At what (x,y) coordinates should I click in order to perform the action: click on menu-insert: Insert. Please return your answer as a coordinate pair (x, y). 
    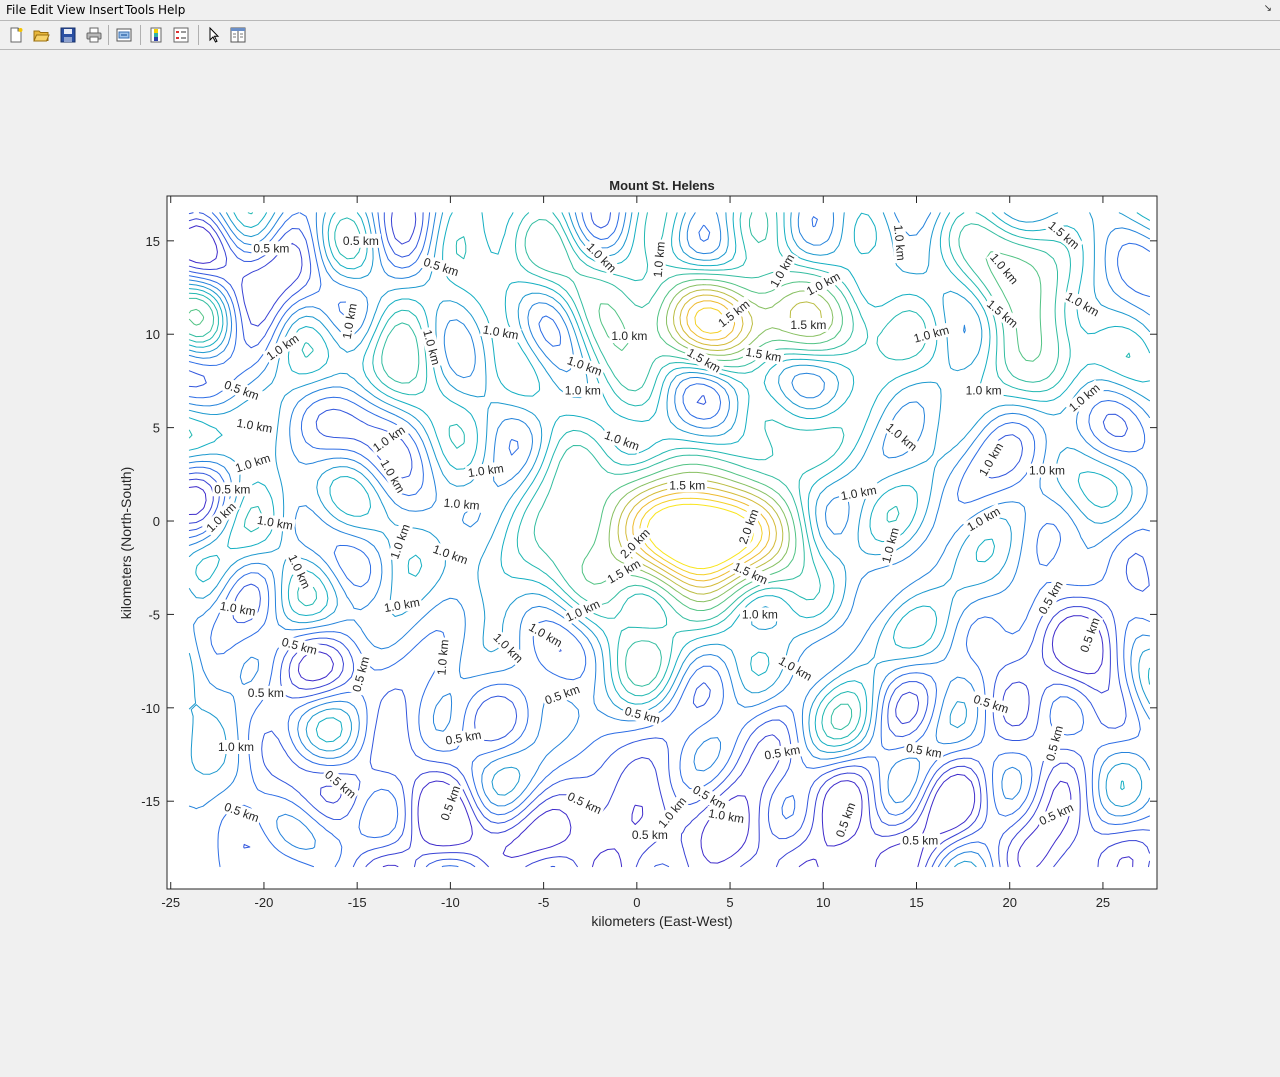
    Looking at the image, I should click on (106, 10).